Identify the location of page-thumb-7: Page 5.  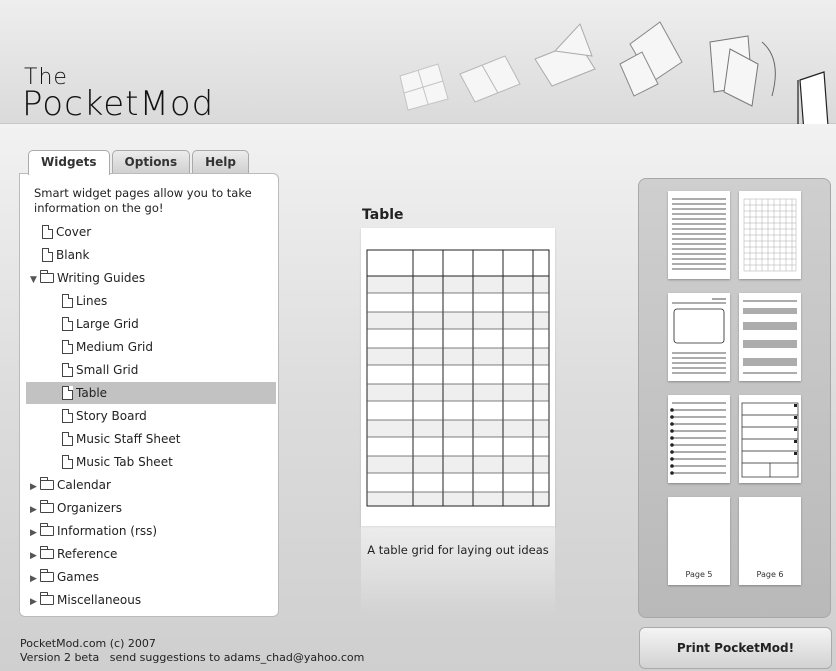
(699, 541).